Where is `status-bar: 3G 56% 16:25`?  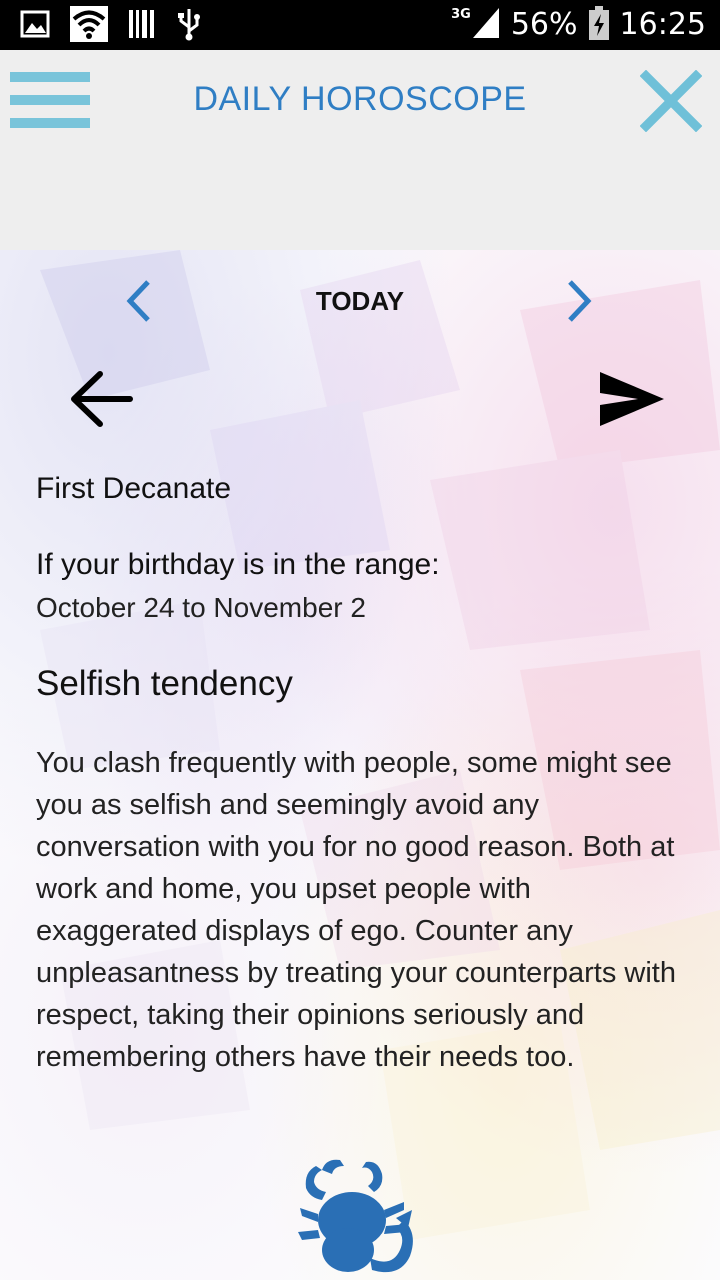
status-bar: 3G 56% 16:25 is located at coordinates (360, 25).